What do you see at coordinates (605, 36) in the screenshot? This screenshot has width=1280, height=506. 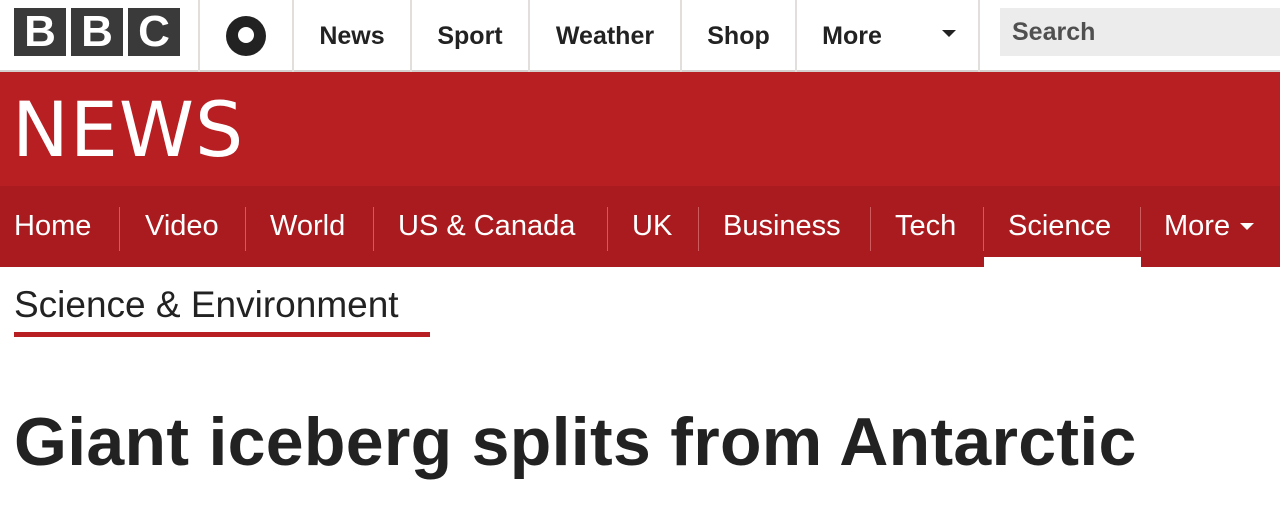 I see `top-link-weather: Weather` at bounding box center [605, 36].